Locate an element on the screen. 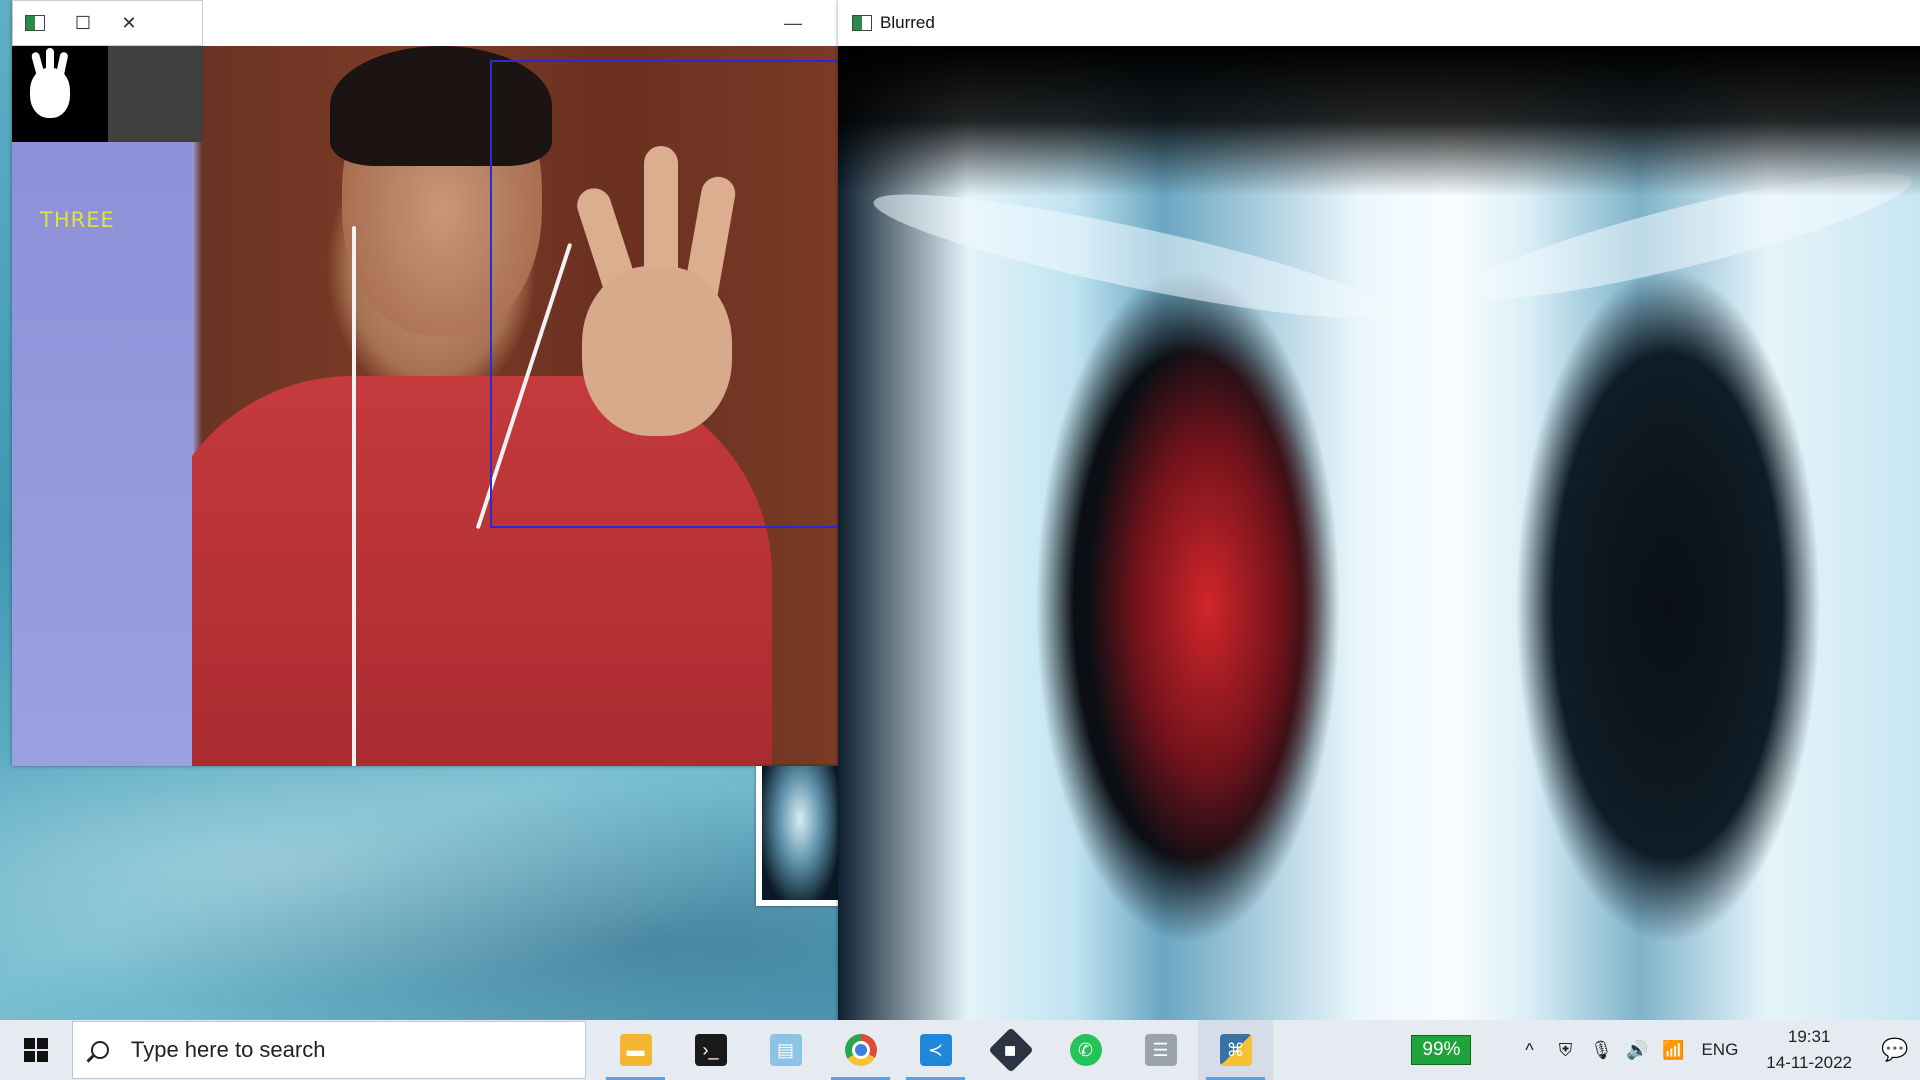  windows-icon is located at coordinates (36, 1050).